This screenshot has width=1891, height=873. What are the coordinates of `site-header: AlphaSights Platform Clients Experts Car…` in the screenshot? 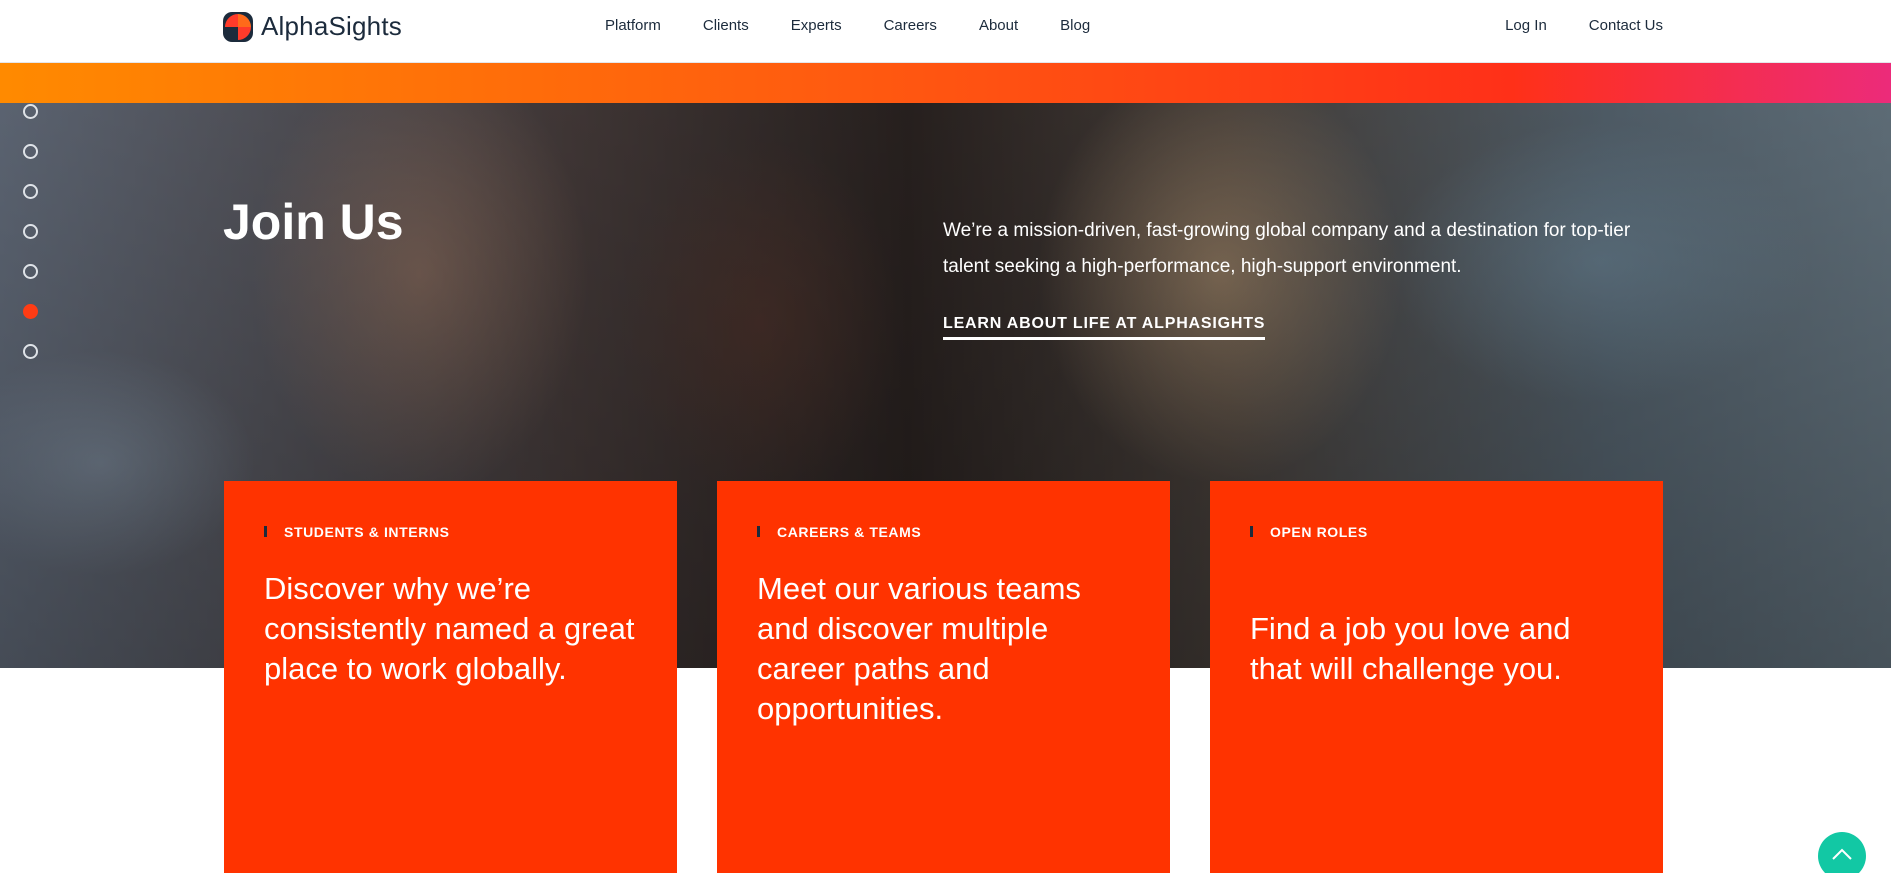 It's located at (945, 31).